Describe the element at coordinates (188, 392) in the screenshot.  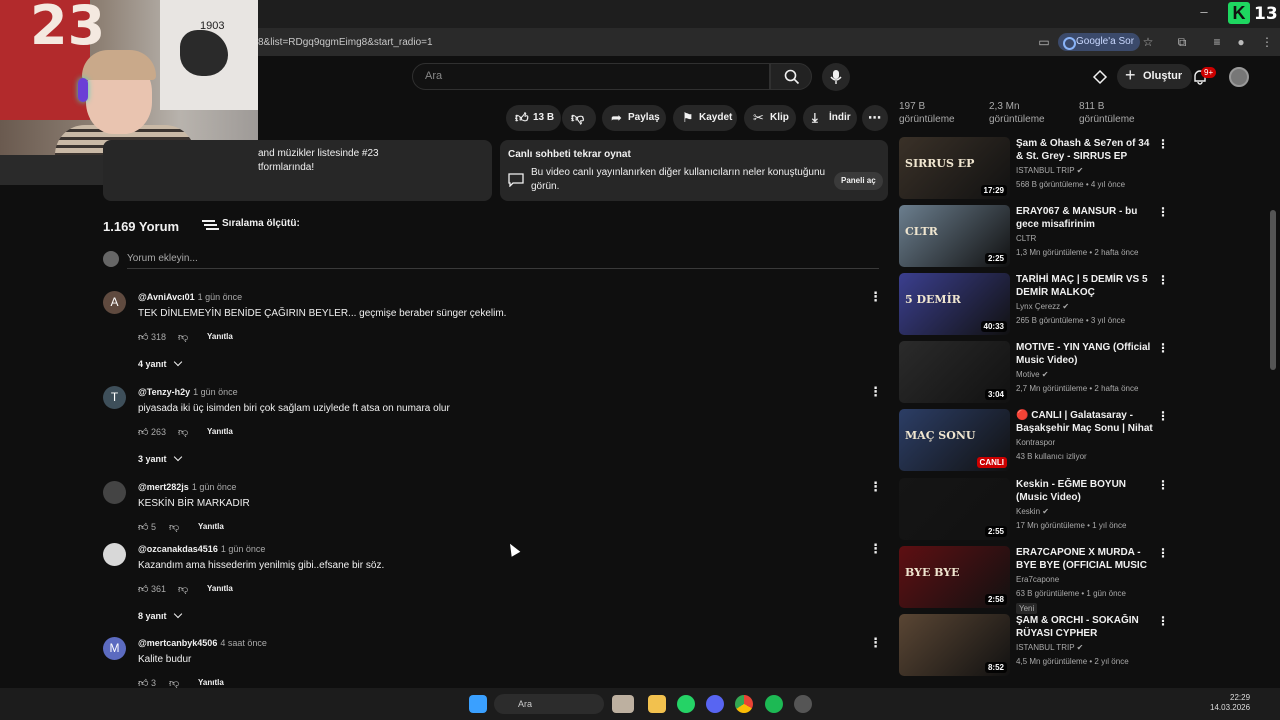
I see `comment-author: @Tenzy-h2y 1 gün önce` at that location.